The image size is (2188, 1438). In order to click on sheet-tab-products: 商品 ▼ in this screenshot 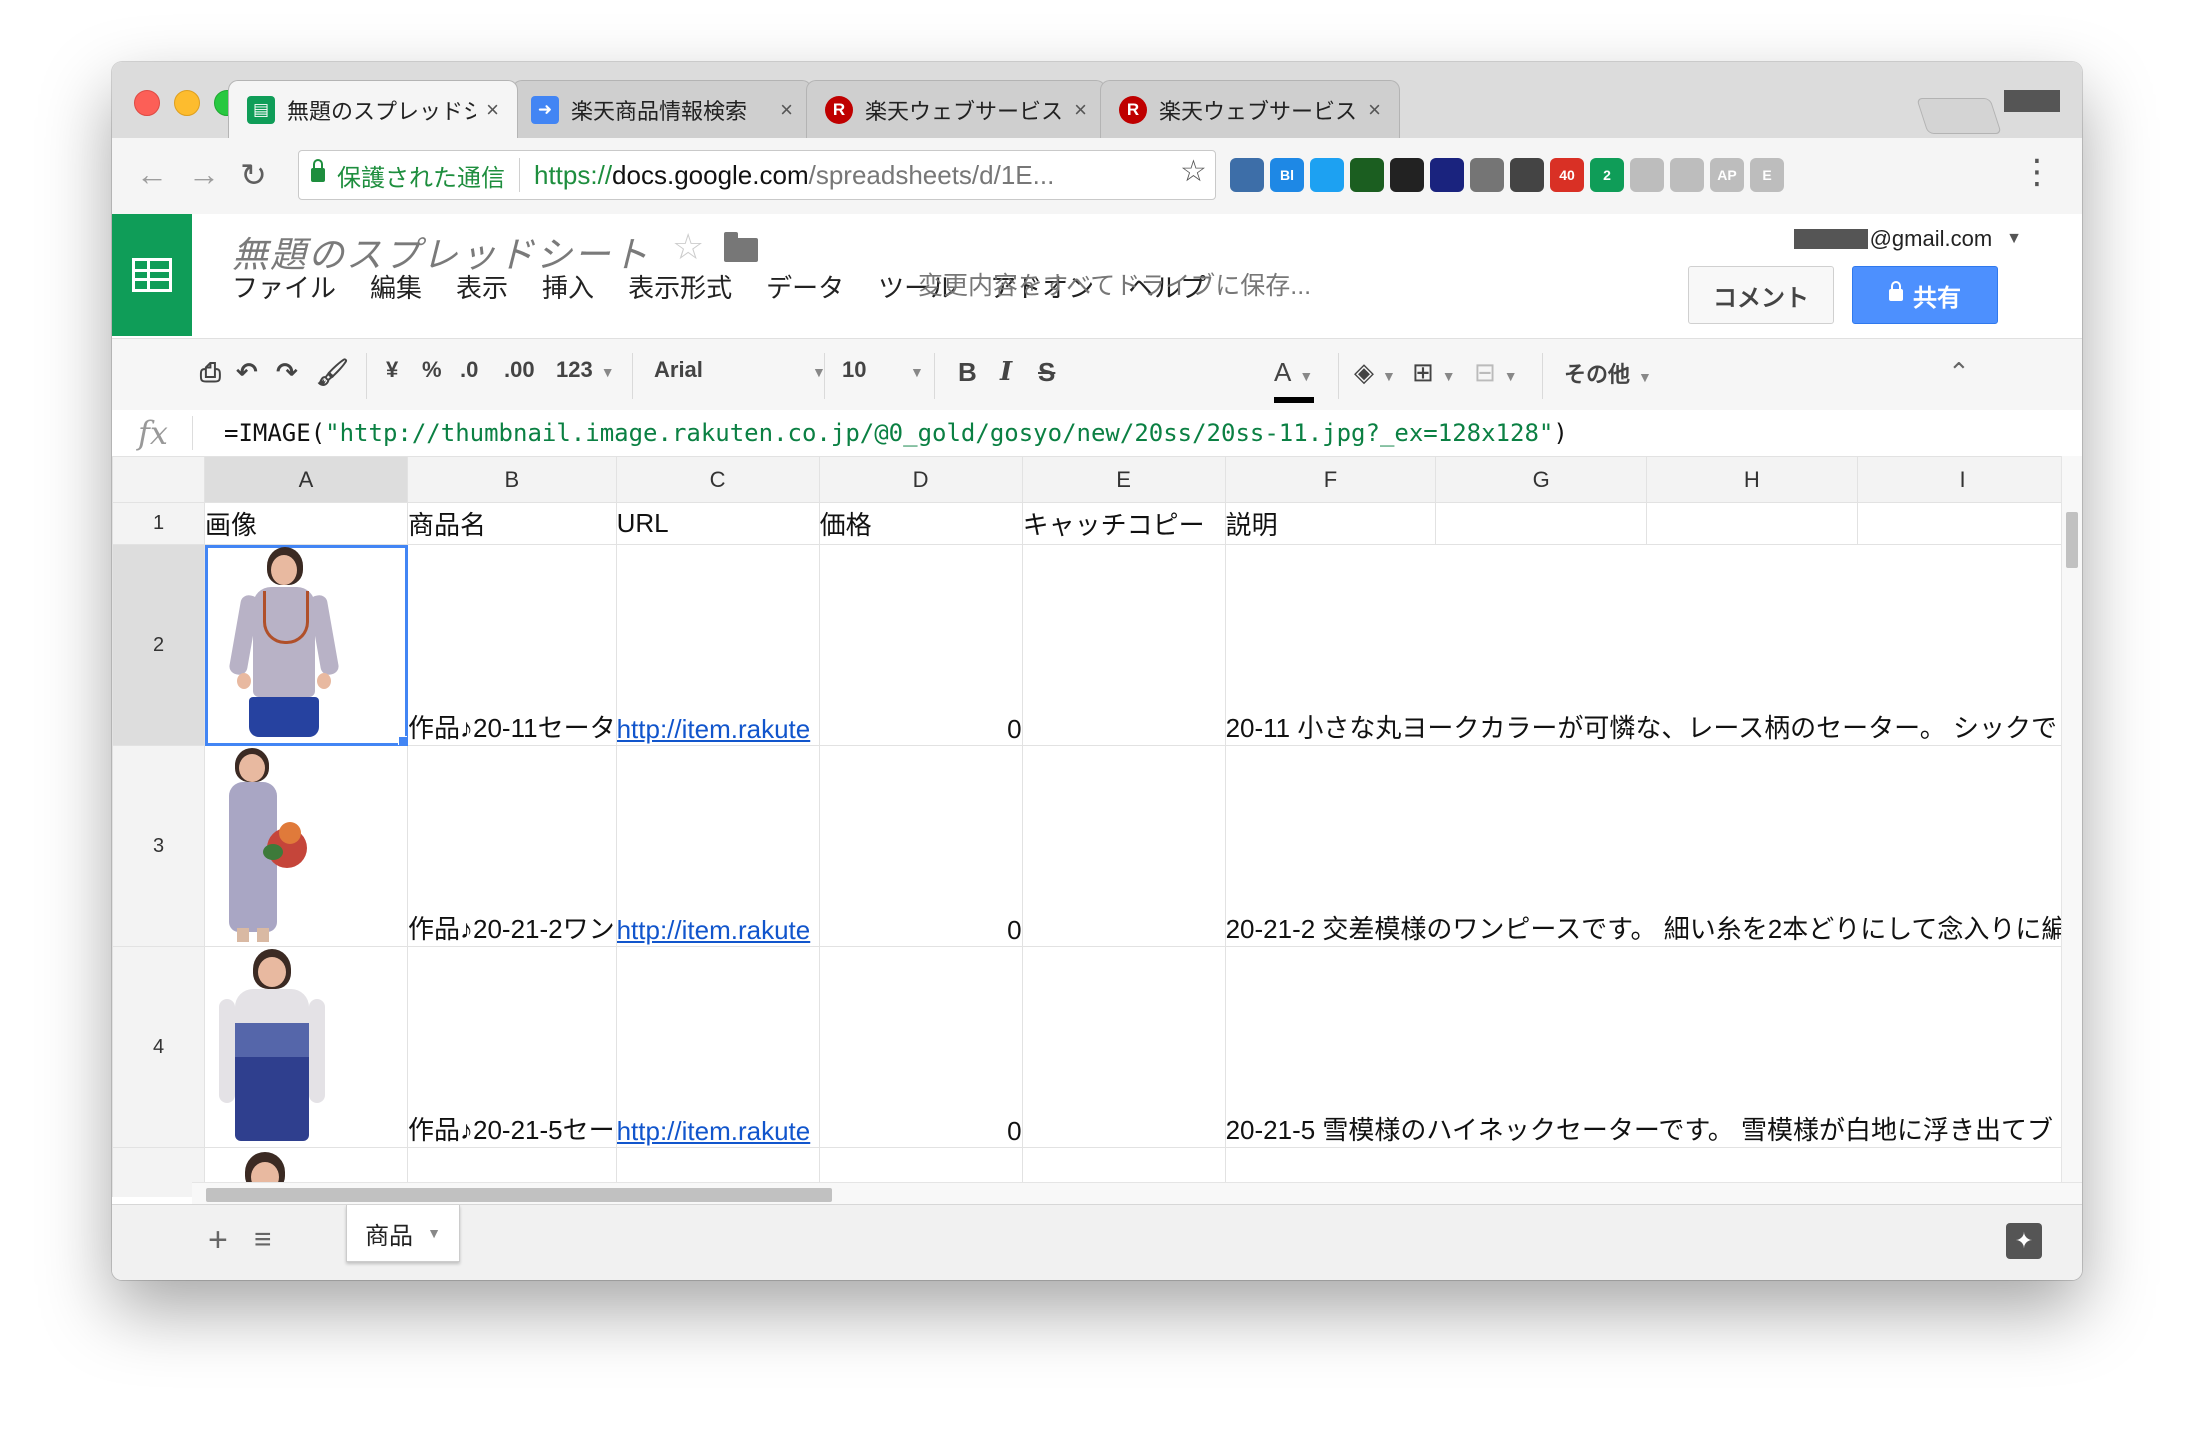, I will do `click(403, 1233)`.